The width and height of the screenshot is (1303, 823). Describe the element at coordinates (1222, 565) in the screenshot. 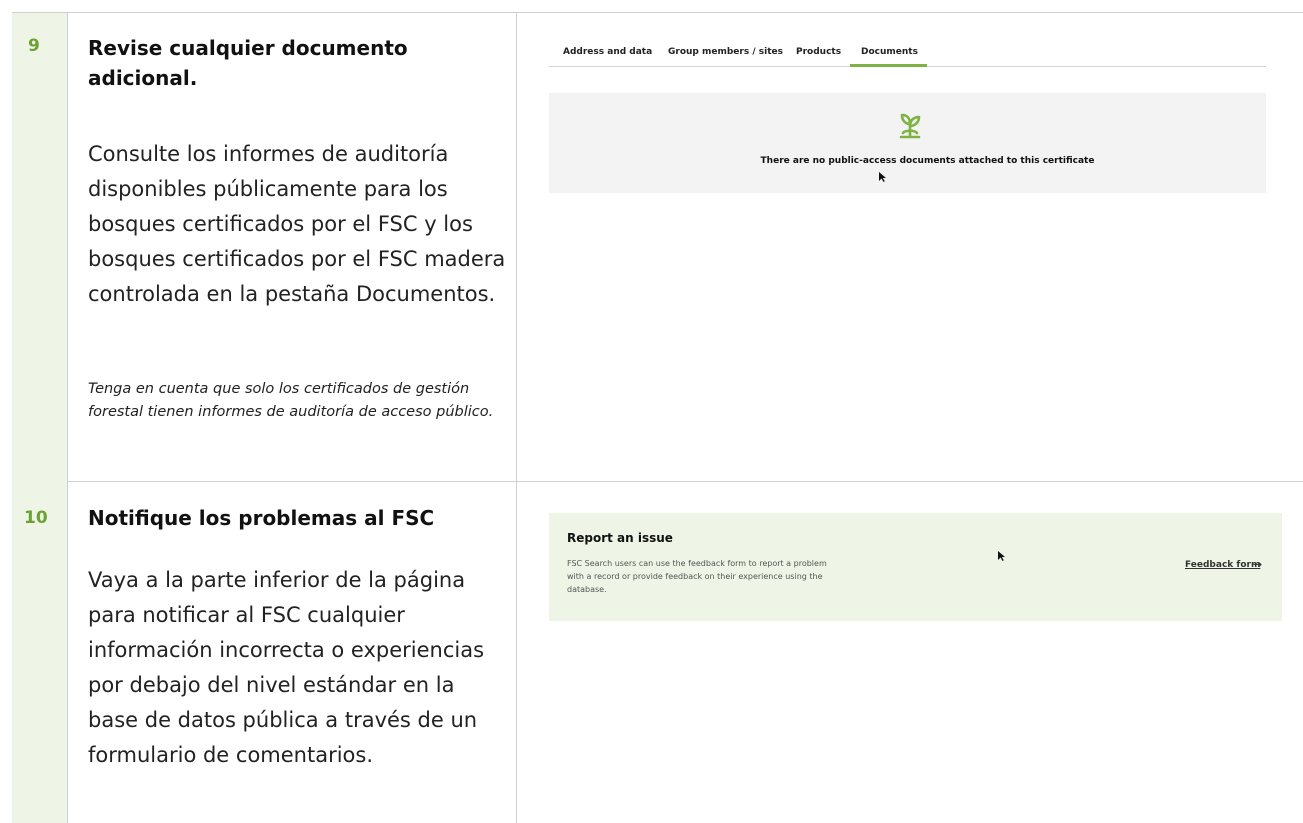

I see `feedback-form-link: Feedback form` at that location.